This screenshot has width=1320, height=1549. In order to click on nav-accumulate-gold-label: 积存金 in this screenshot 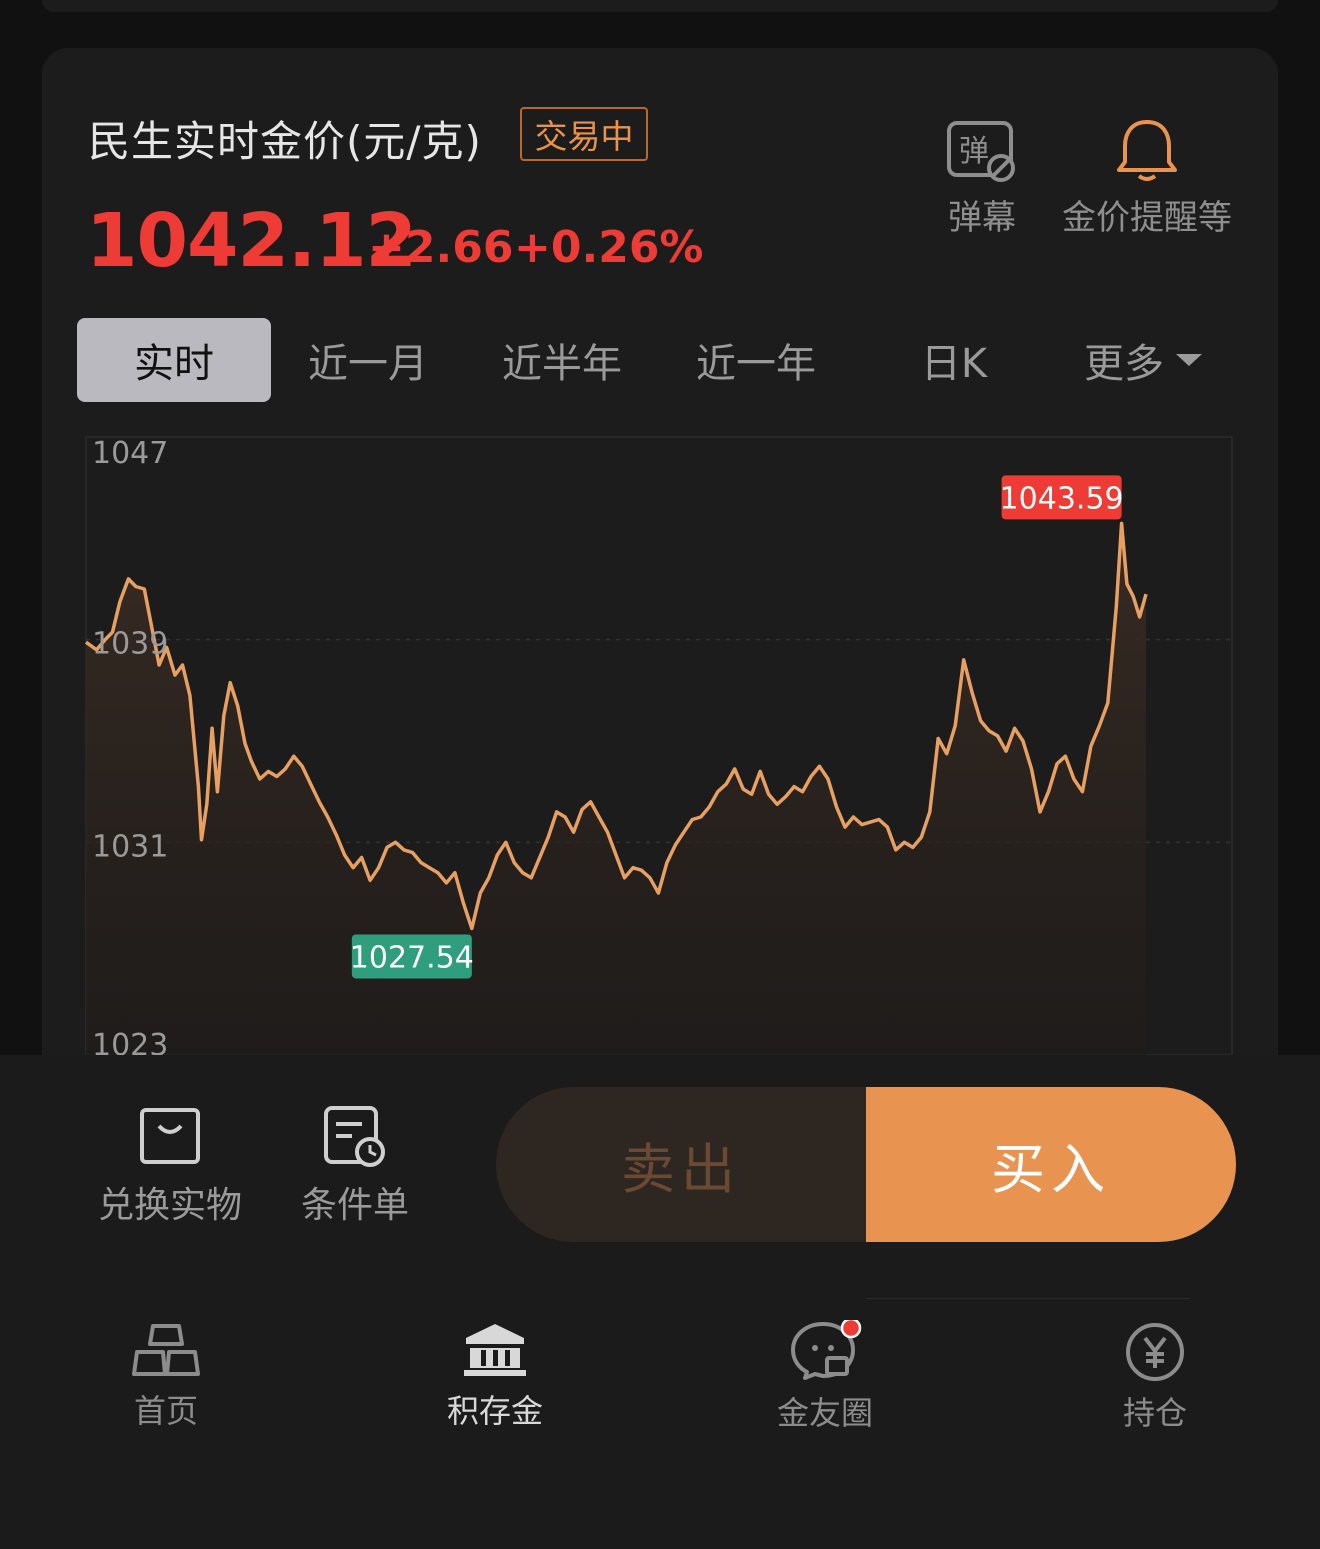, I will do `click(494, 1411)`.